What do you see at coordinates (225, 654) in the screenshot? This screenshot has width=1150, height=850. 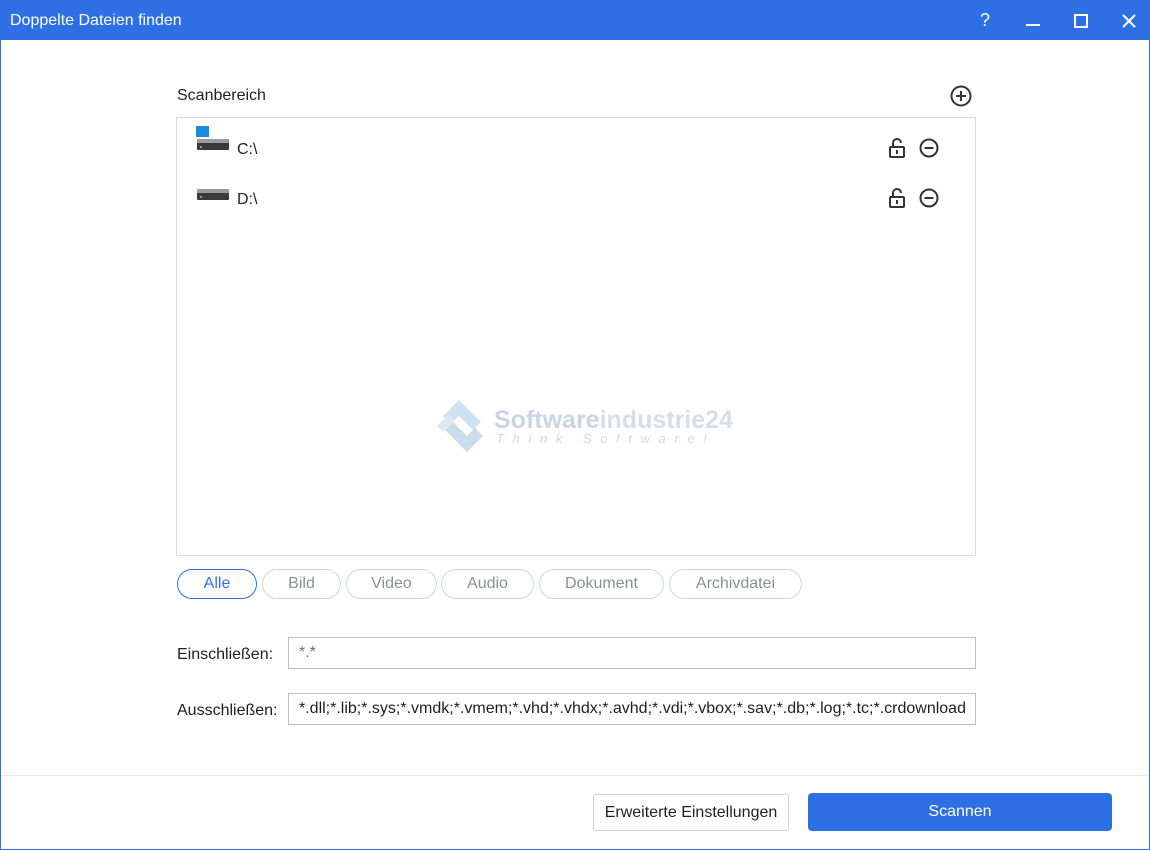 I see `include-label: Einschließen:` at bounding box center [225, 654].